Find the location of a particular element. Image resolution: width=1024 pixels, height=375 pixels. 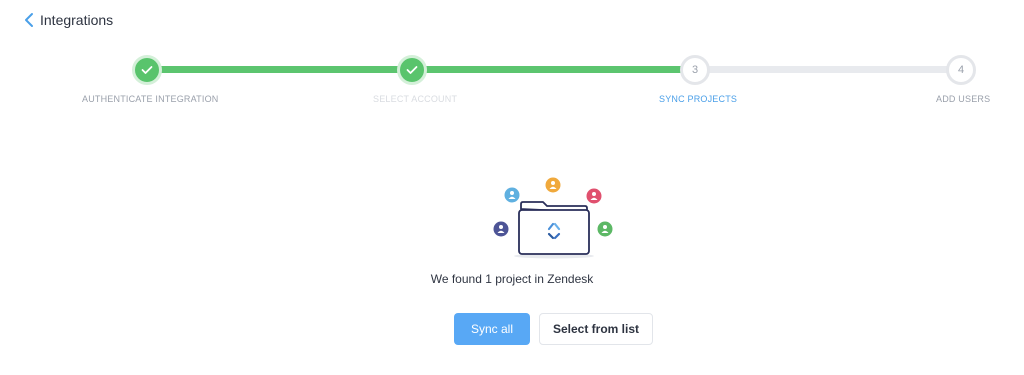

step-3-indicator: 3 is located at coordinates (695, 70).